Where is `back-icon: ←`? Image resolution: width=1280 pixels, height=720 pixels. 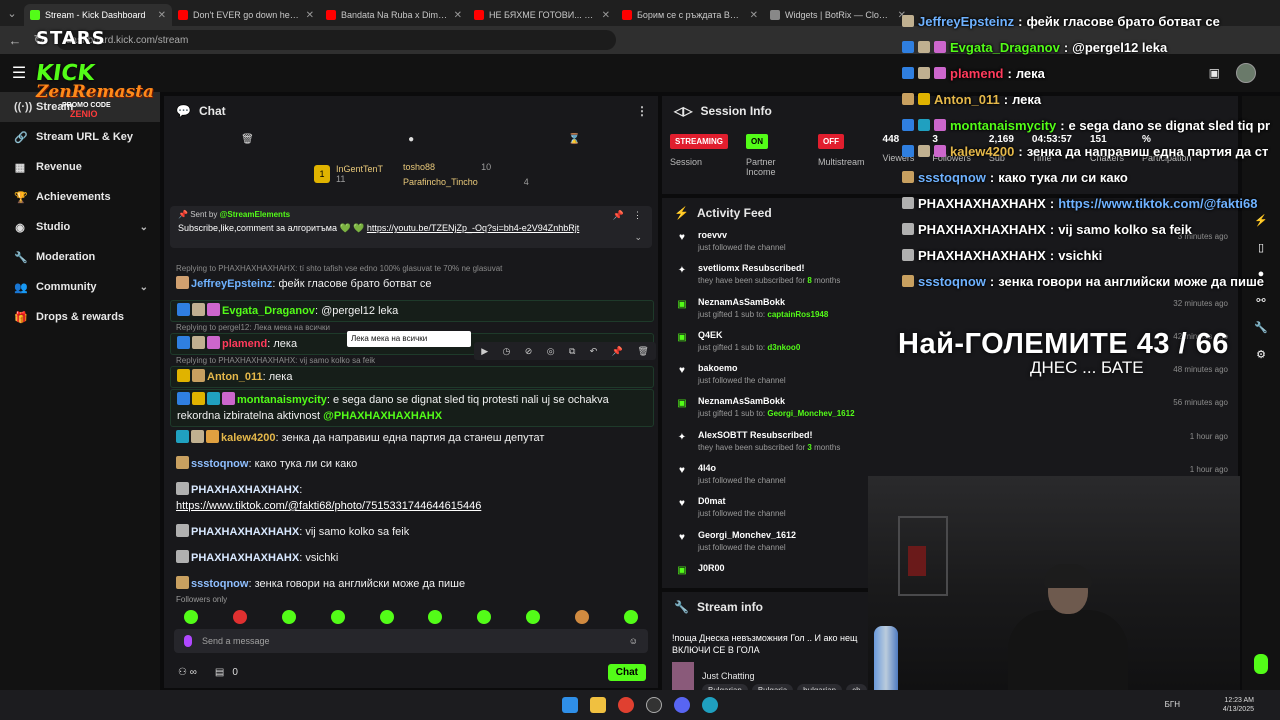 back-icon: ← is located at coordinates (15, 40).